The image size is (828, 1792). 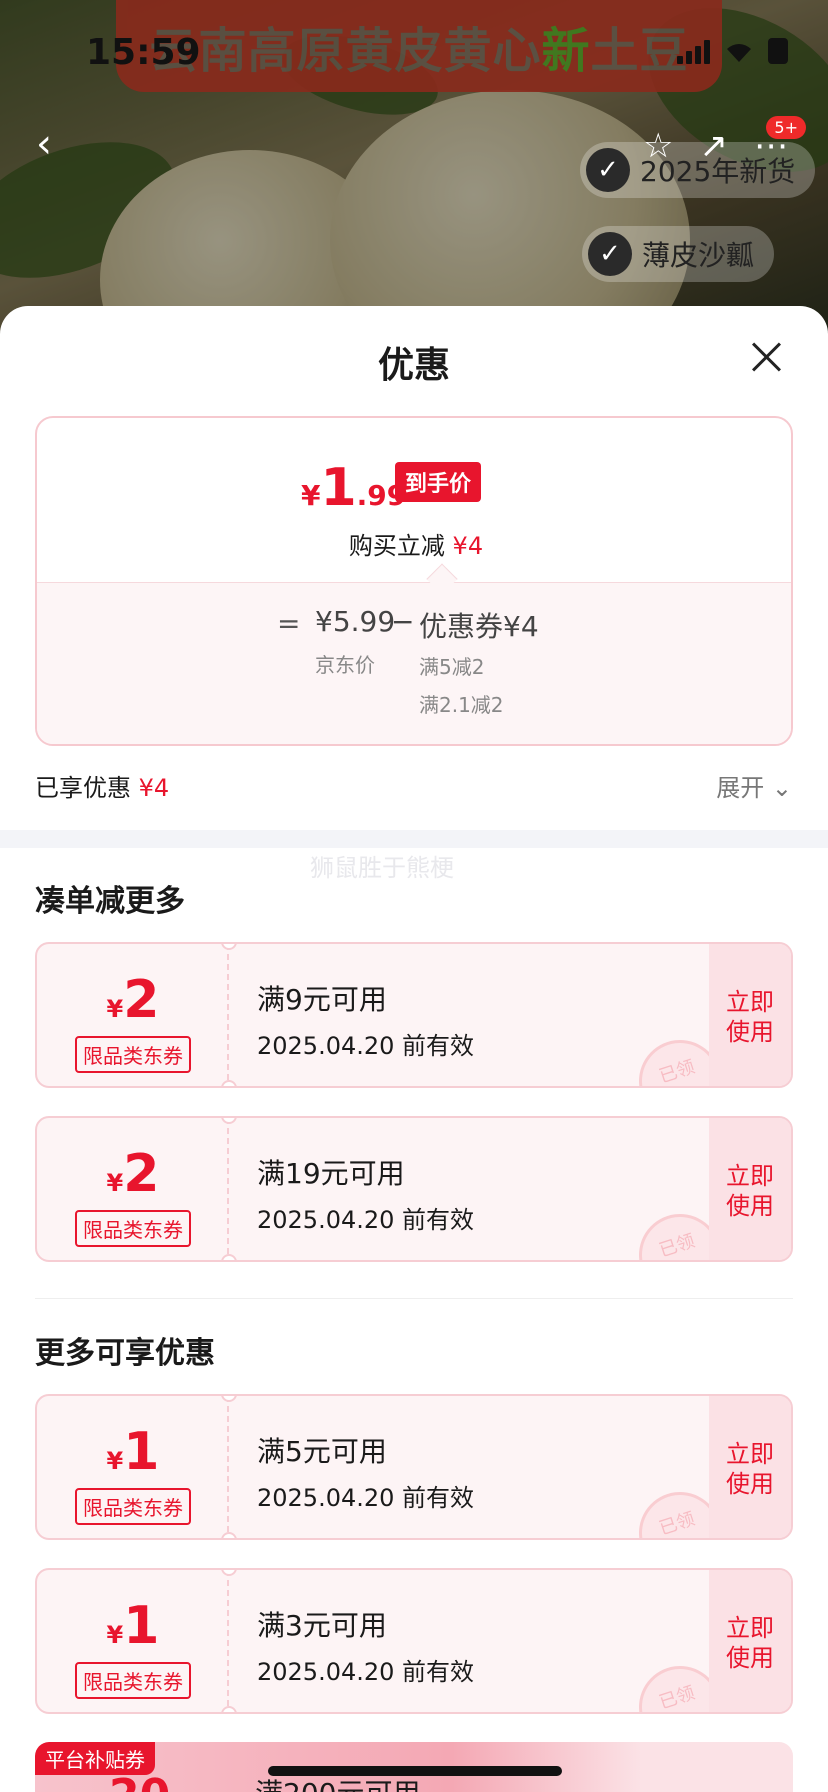 I want to click on product-title-tail: 土豆, so click(x=639, y=51).